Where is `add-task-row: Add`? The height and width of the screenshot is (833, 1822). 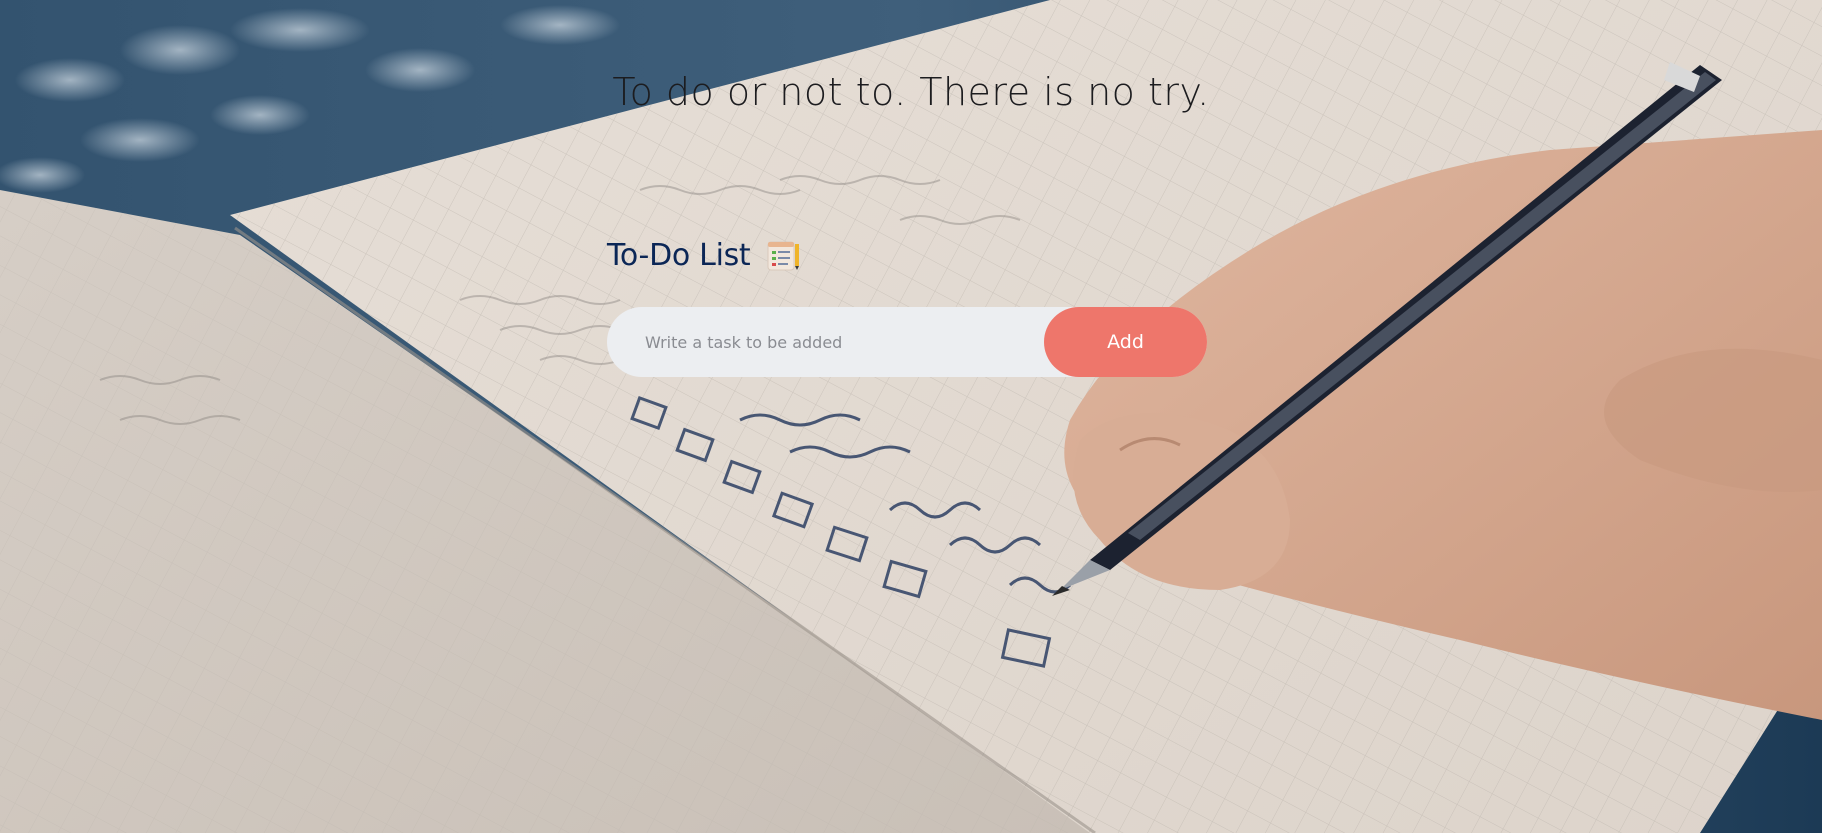 add-task-row: Add is located at coordinates (907, 342).